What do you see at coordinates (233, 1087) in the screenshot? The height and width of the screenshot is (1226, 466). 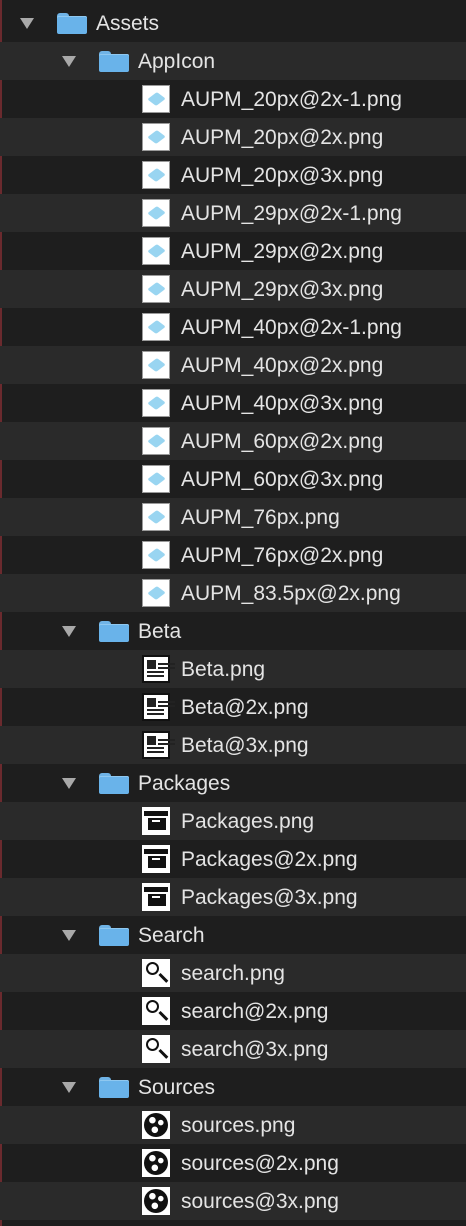 I see `tree-row-sources: Sources` at bounding box center [233, 1087].